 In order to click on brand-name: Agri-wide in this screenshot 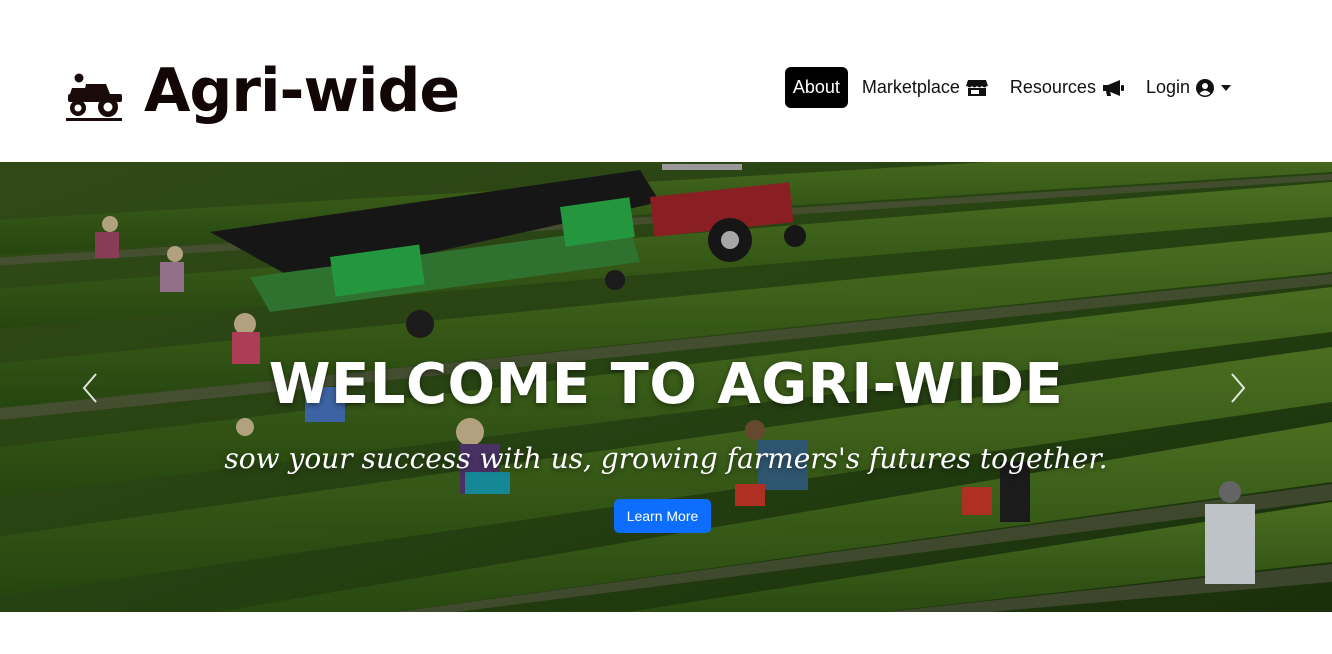, I will do `click(302, 91)`.